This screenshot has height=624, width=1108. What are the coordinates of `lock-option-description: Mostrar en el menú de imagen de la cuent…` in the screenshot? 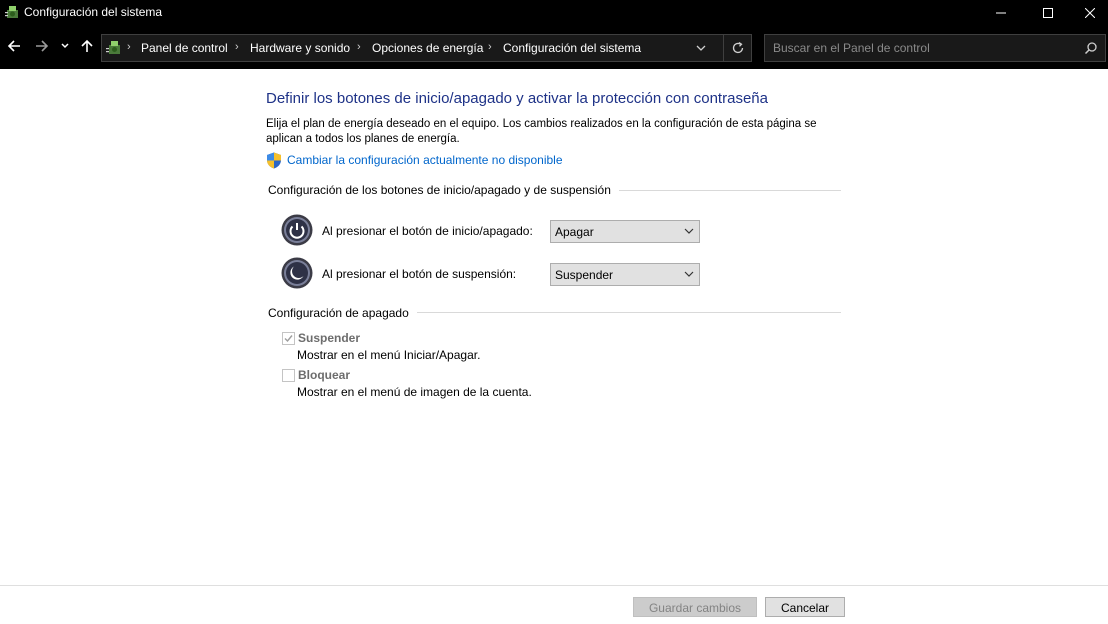 It's located at (414, 392).